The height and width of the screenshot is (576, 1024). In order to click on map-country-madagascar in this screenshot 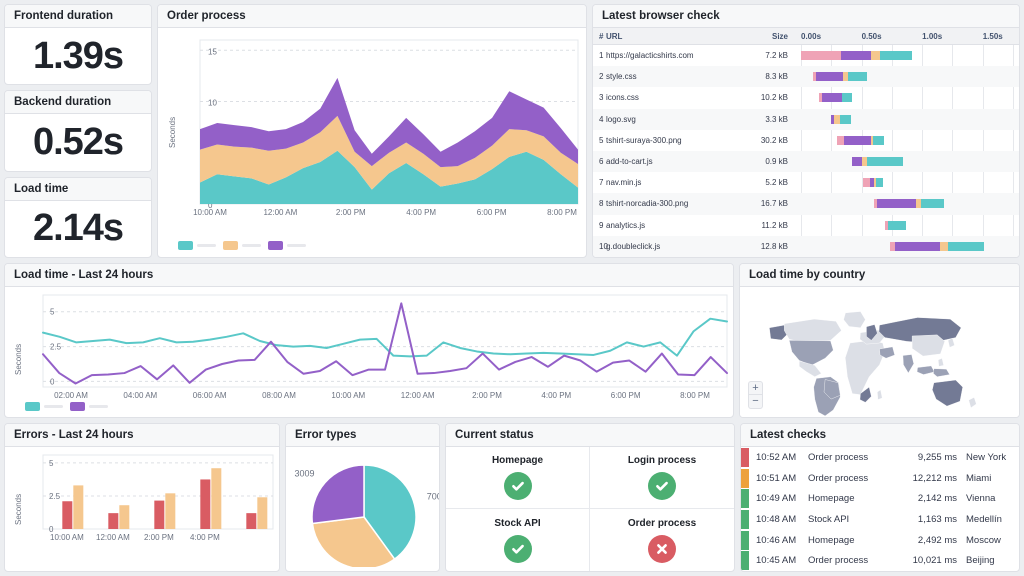, I will do `click(880, 394)`.